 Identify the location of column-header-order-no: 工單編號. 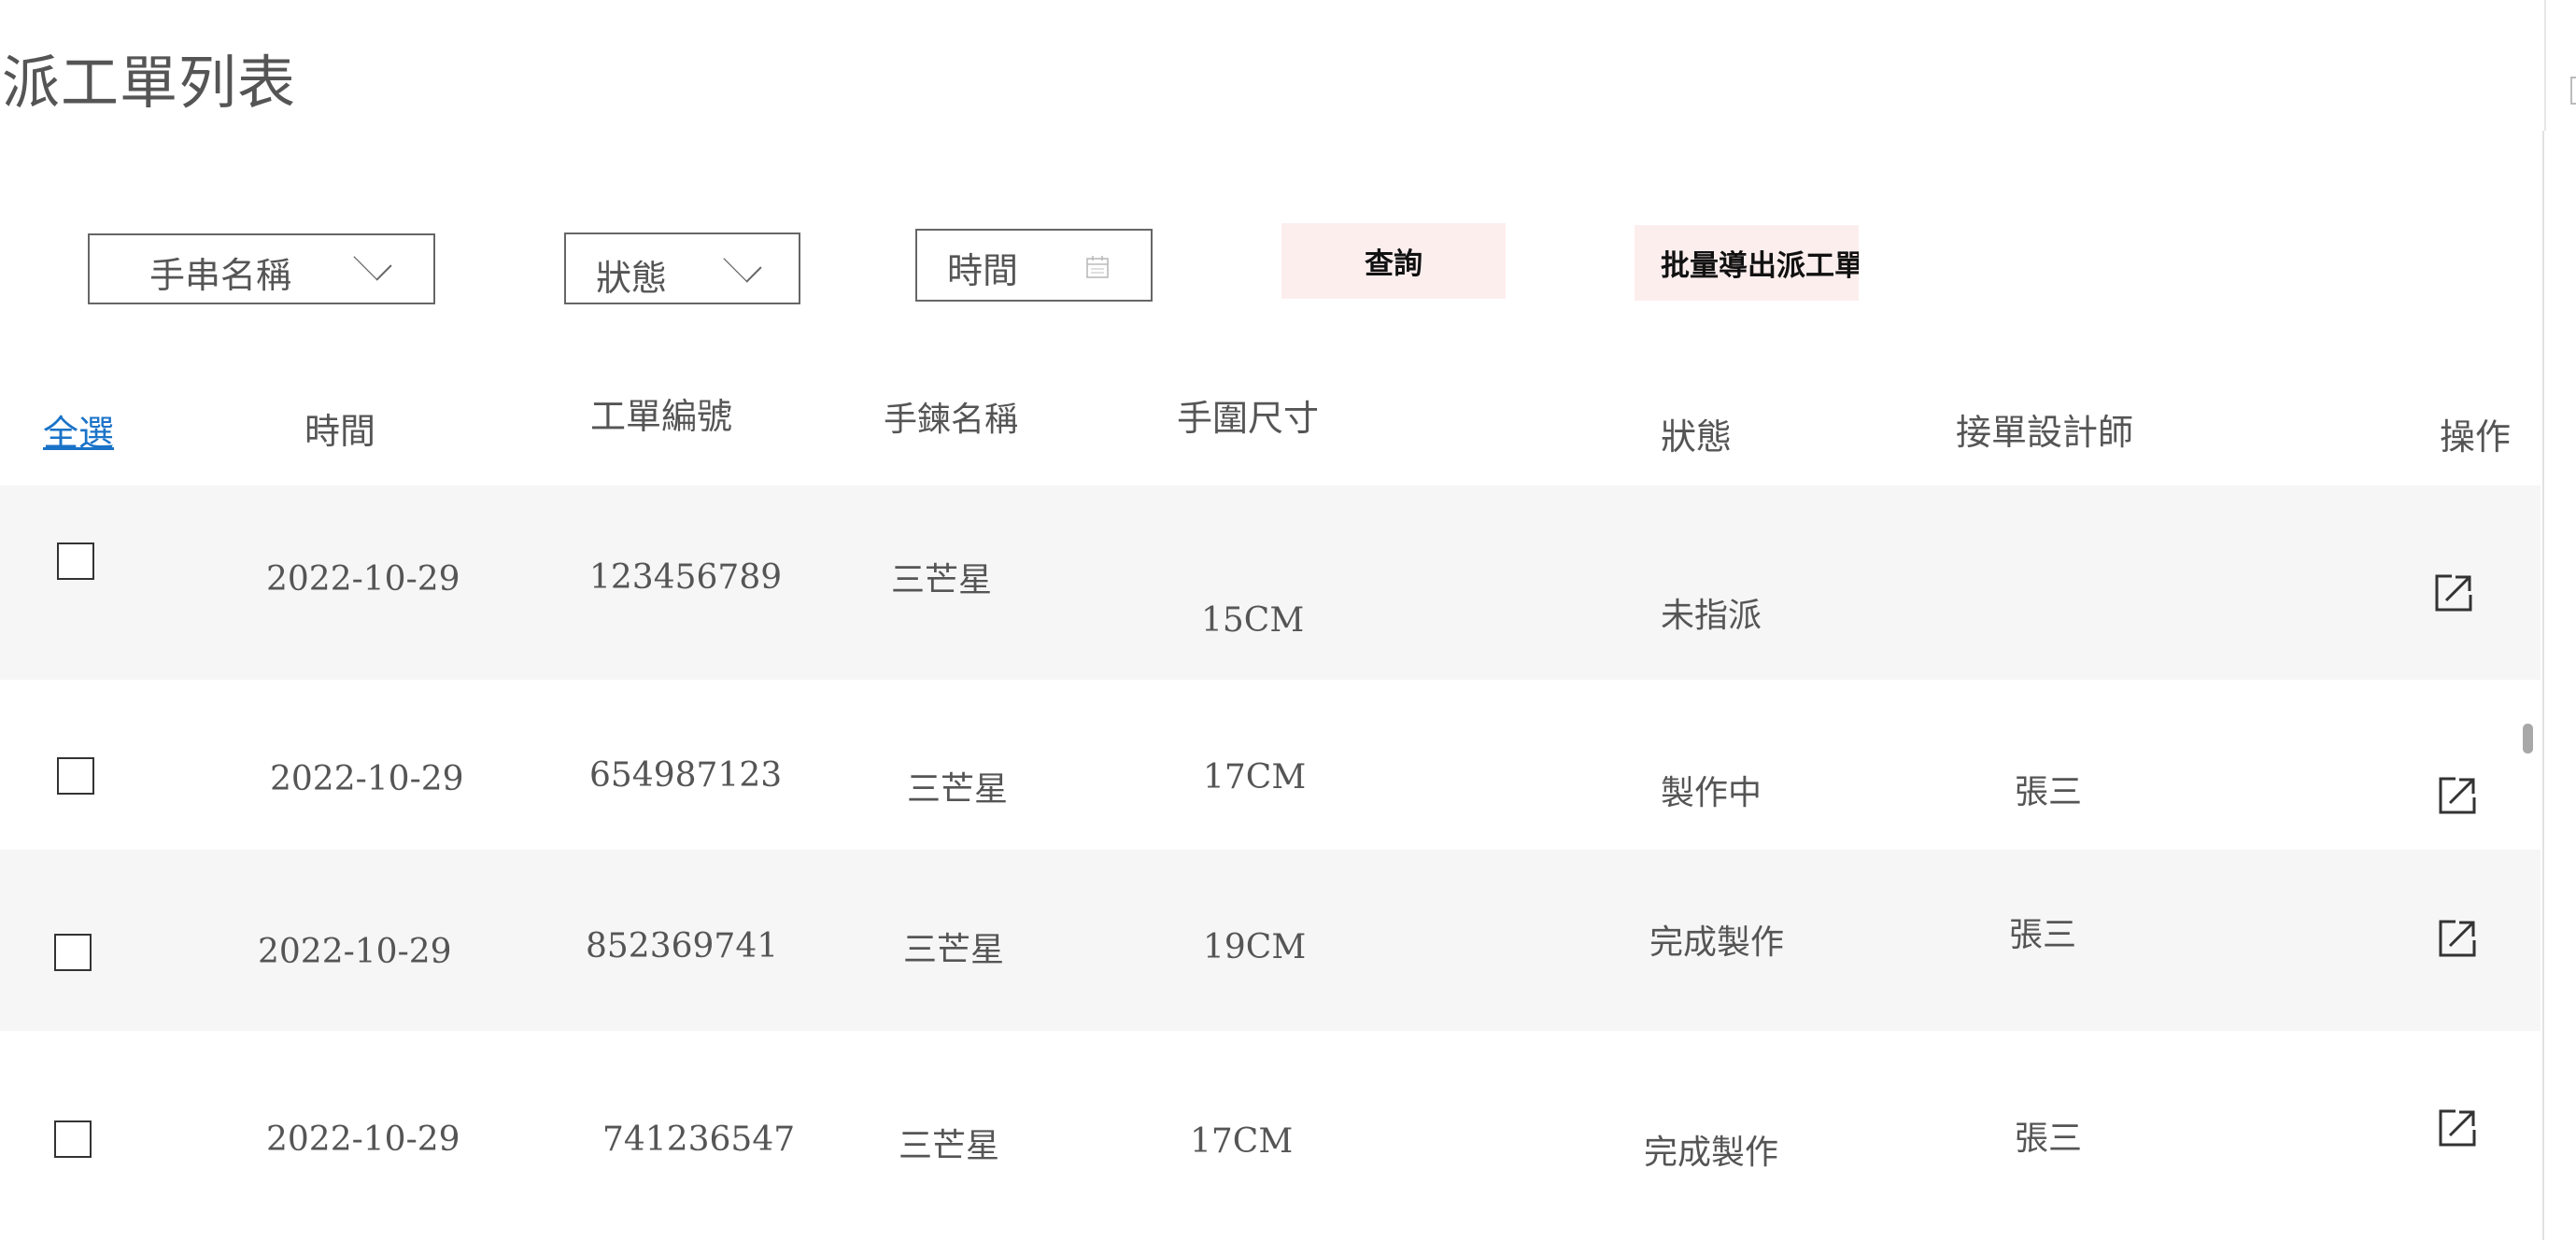
(661, 416).